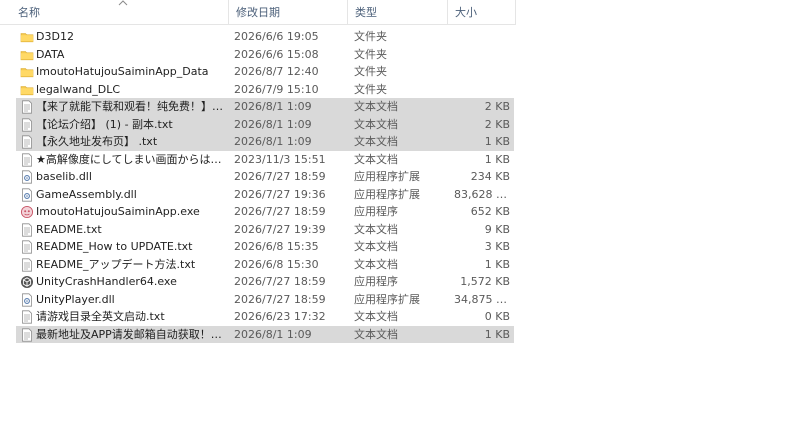  What do you see at coordinates (366, 12) in the screenshot?
I see `column-header-type: 类型` at bounding box center [366, 12].